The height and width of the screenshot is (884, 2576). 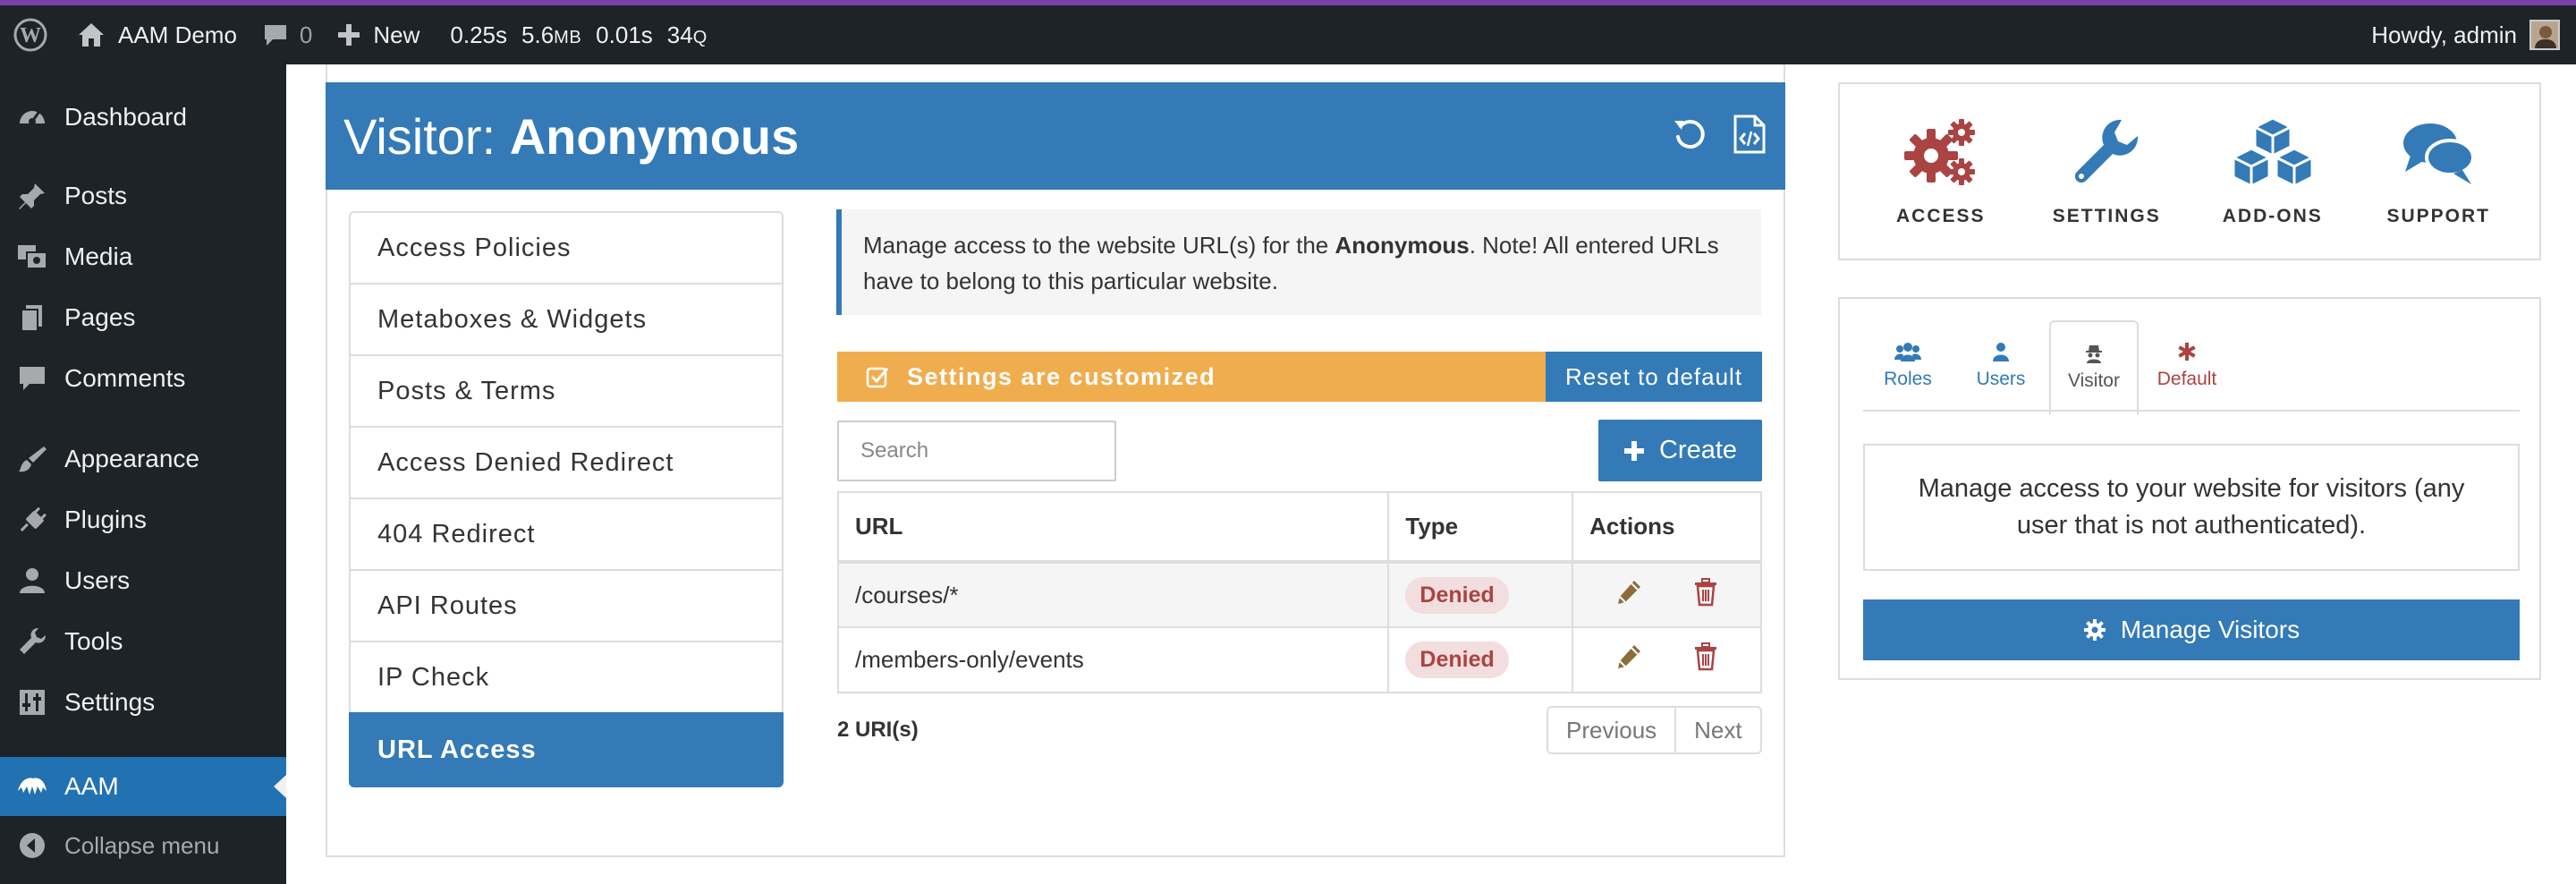 I want to click on new-content-menu: New, so click(x=378, y=34).